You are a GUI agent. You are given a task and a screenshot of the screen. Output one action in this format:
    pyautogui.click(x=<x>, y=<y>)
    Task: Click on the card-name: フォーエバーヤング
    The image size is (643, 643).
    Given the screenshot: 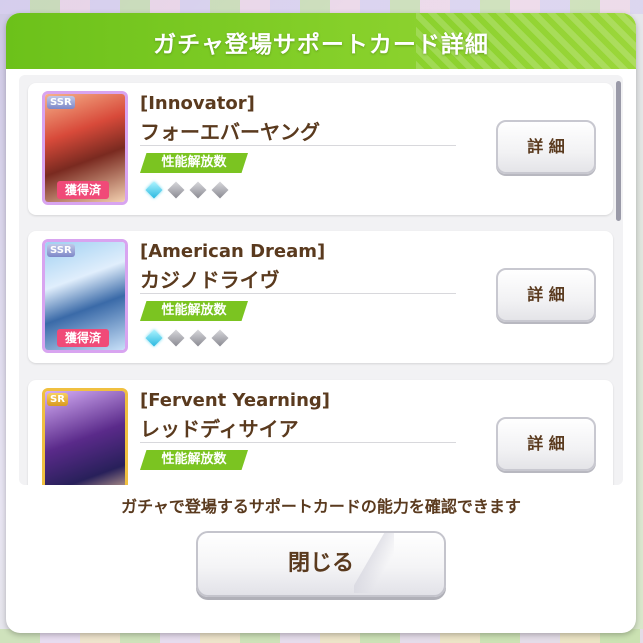 What is the action you would take?
    pyautogui.click(x=230, y=132)
    